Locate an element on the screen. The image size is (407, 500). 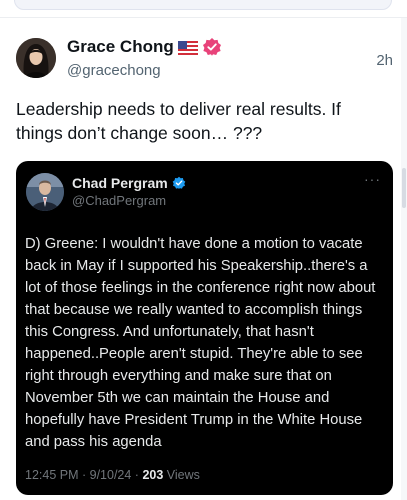
top-strip is located at coordinates (203, 8).